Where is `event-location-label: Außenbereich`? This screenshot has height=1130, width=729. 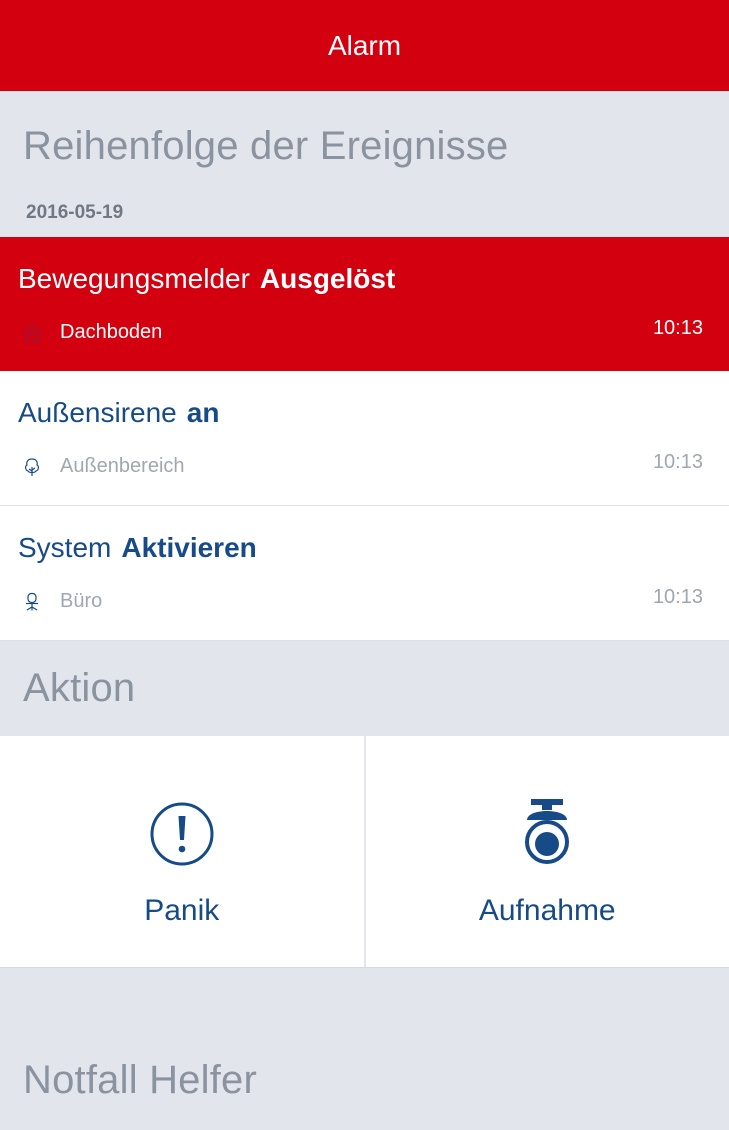 event-location-label: Außenbereich is located at coordinates (122, 466).